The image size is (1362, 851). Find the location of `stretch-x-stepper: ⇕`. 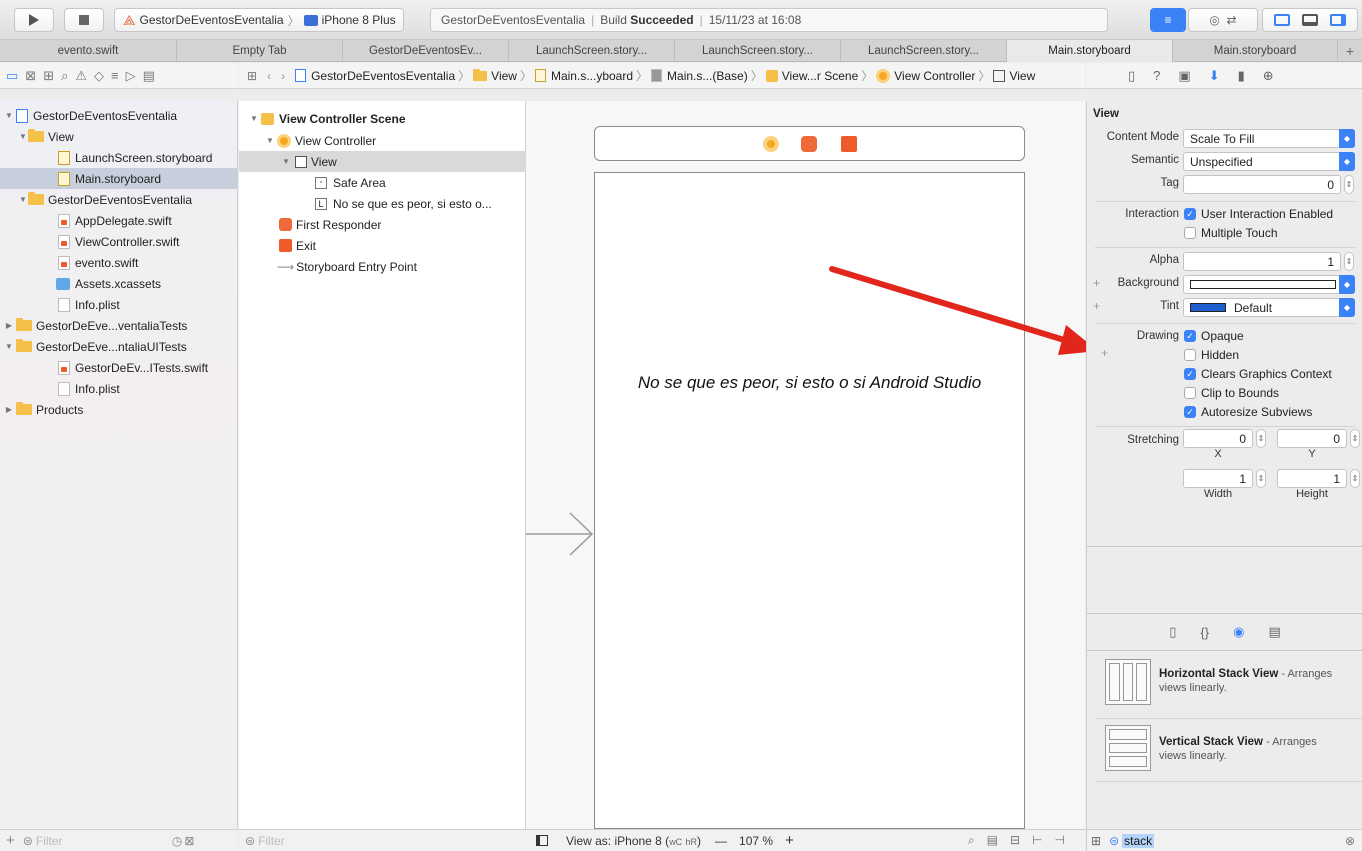

stretch-x-stepper: ⇕ is located at coordinates (1261, 438).